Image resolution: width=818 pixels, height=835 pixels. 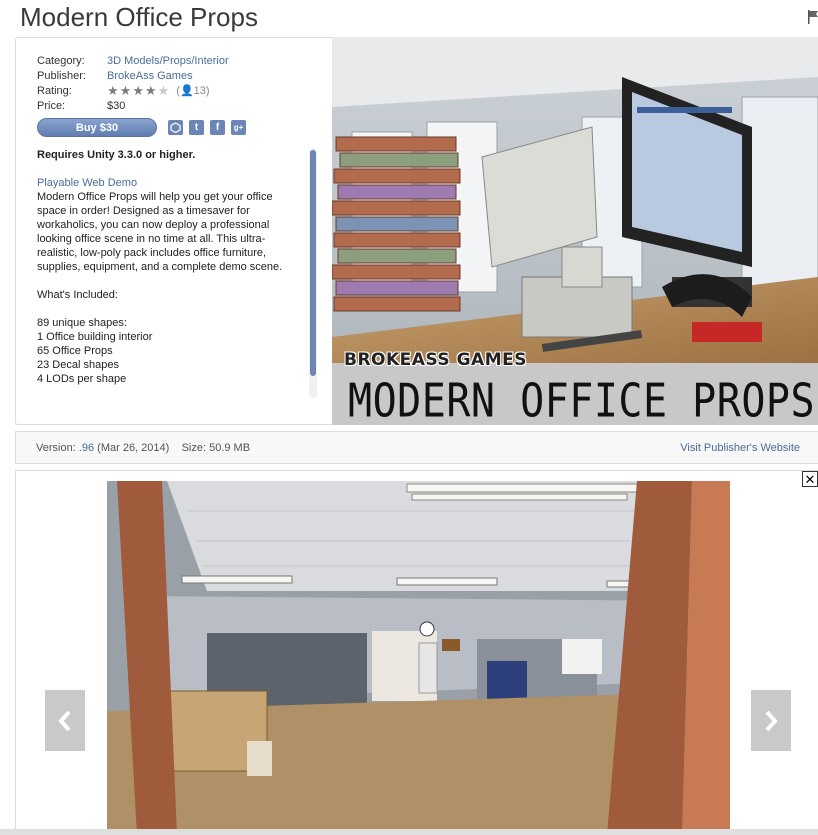 What do you see at coordinates (168, 183) in the screenshot?
I see `web-demo-link: Playable Web Demo` at bounding box center [168, 183].